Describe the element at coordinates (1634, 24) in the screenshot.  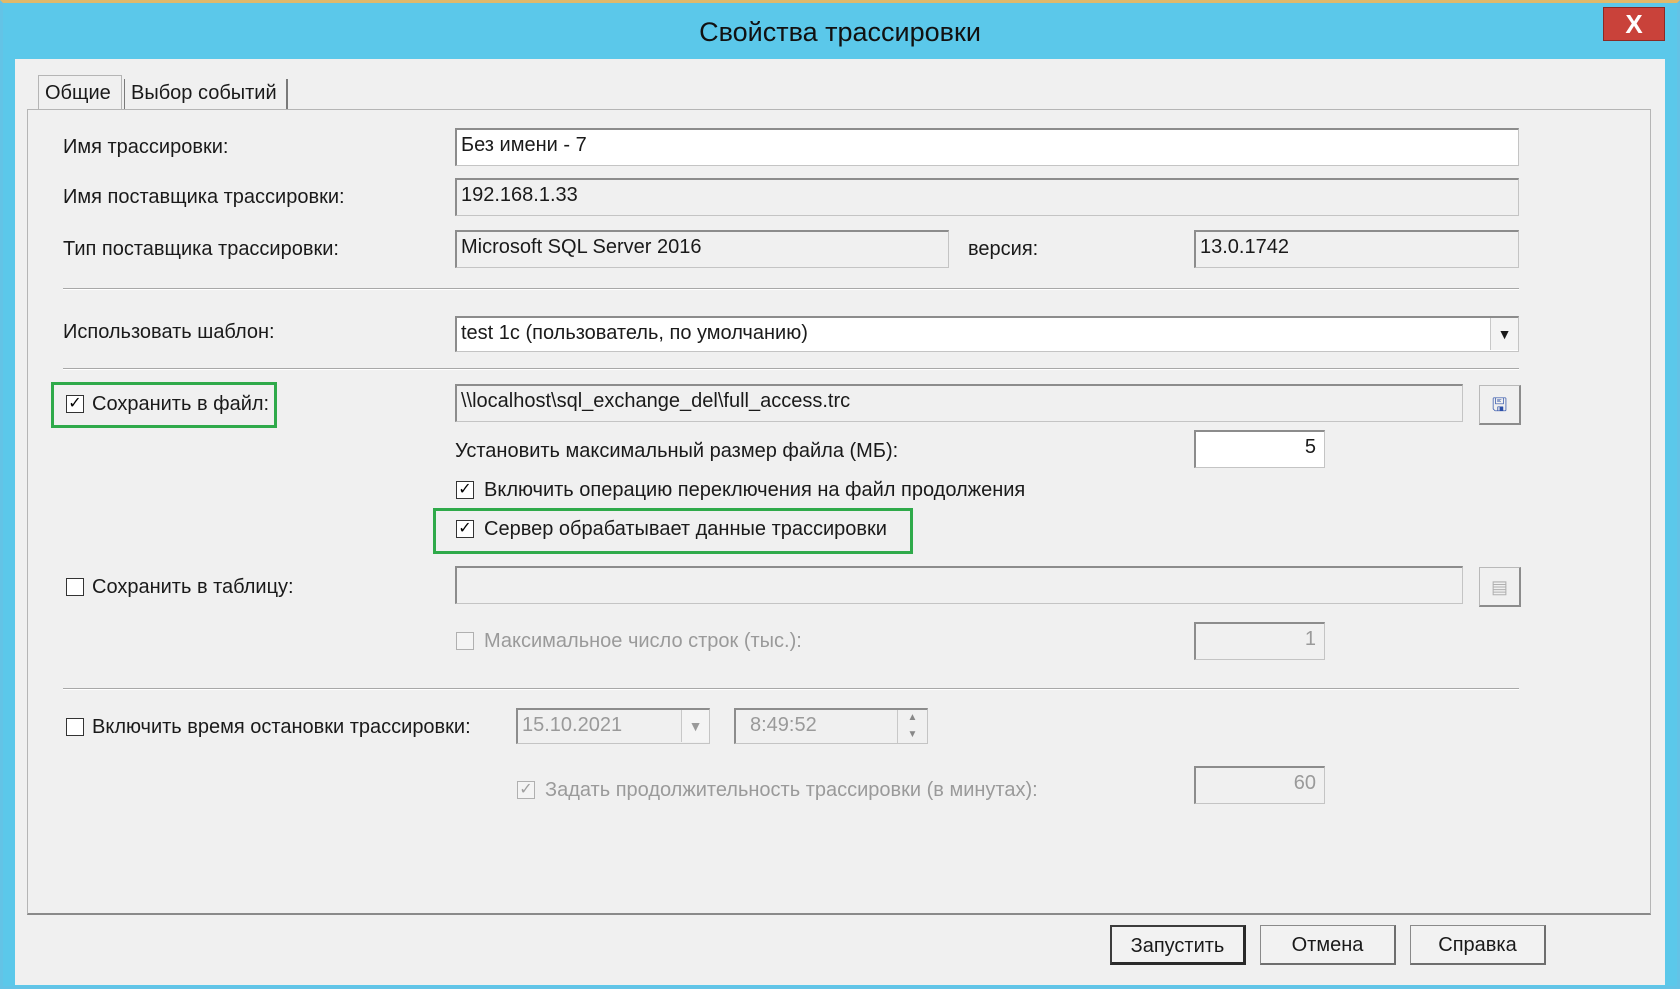
I see `close-button: X` at that location.